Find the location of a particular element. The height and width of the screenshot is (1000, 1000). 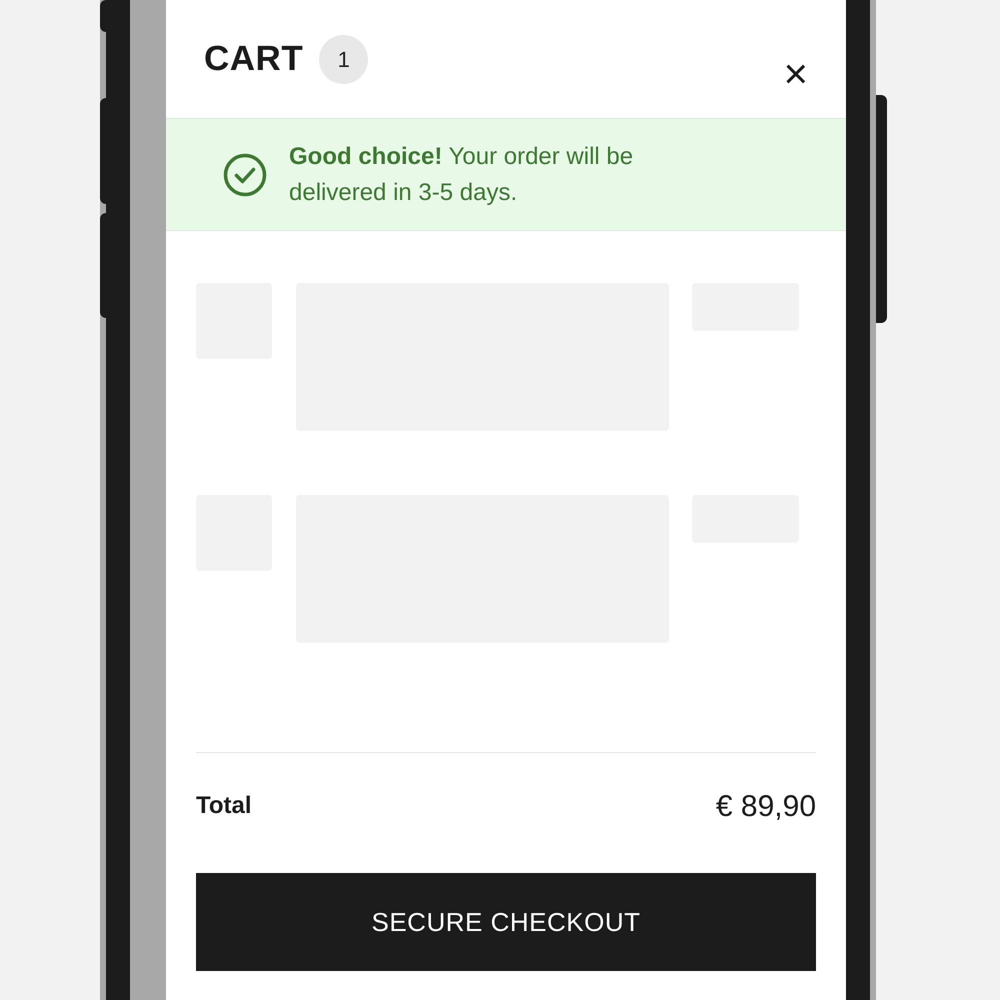

check-circle-icon is located at coordinates (245, 174).